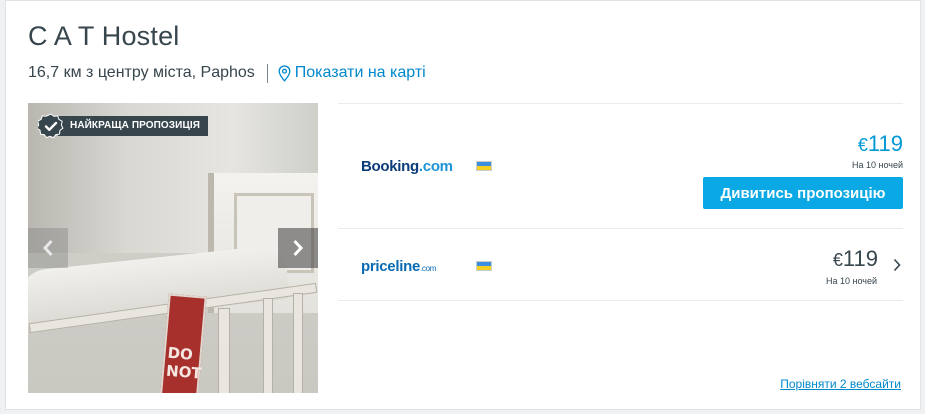  What do you see at coordinates (390, 166) in the screenshot?
I see `provider-name: Booking` at bounding box center [390, 166].